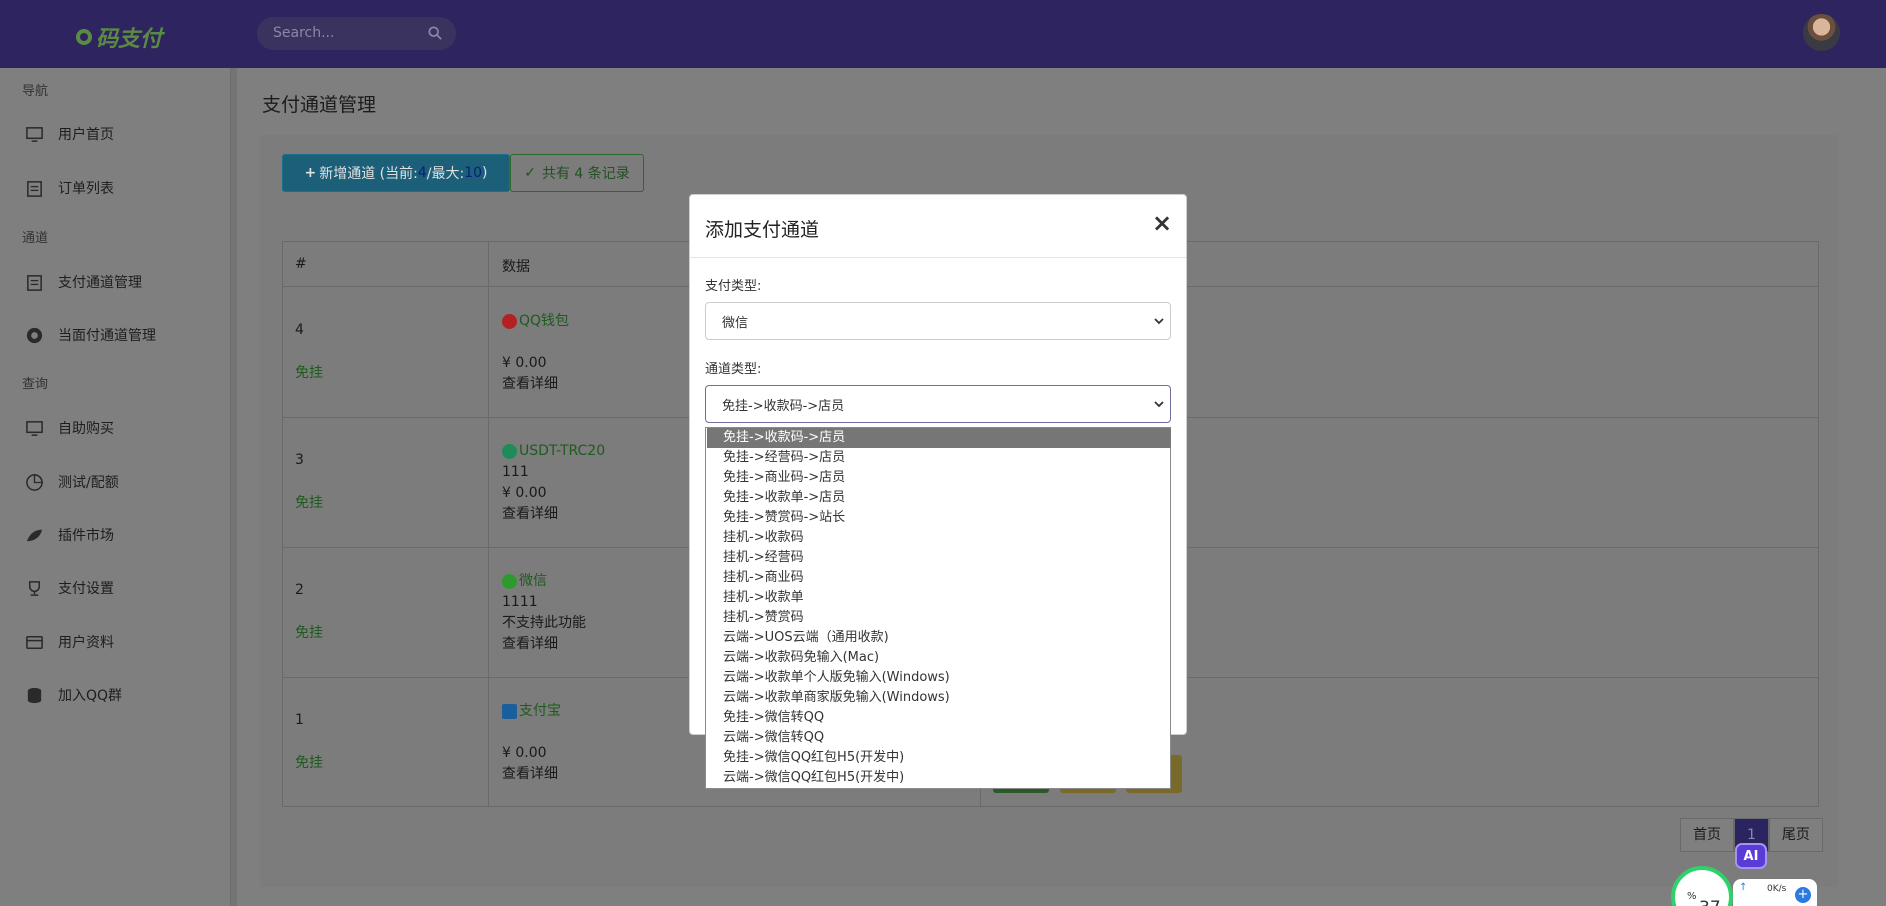 This screenshot has height=906, width=1886. What do you see at coordinates (530, 173) in the screenshot?
I see `check-icon: ✓` at bounding box center [530, 173].